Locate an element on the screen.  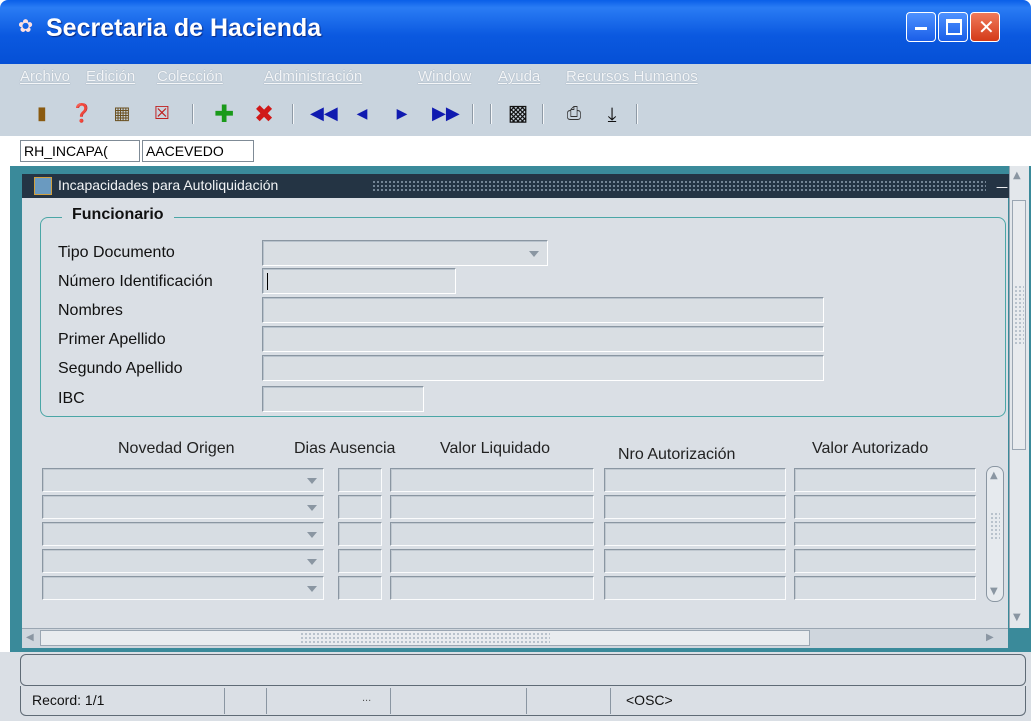
menu-edicion: Edición is located at coordinates (110, 76).